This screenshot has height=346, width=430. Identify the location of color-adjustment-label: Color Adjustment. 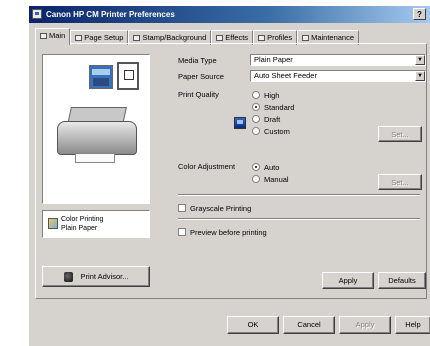
(207, 166).